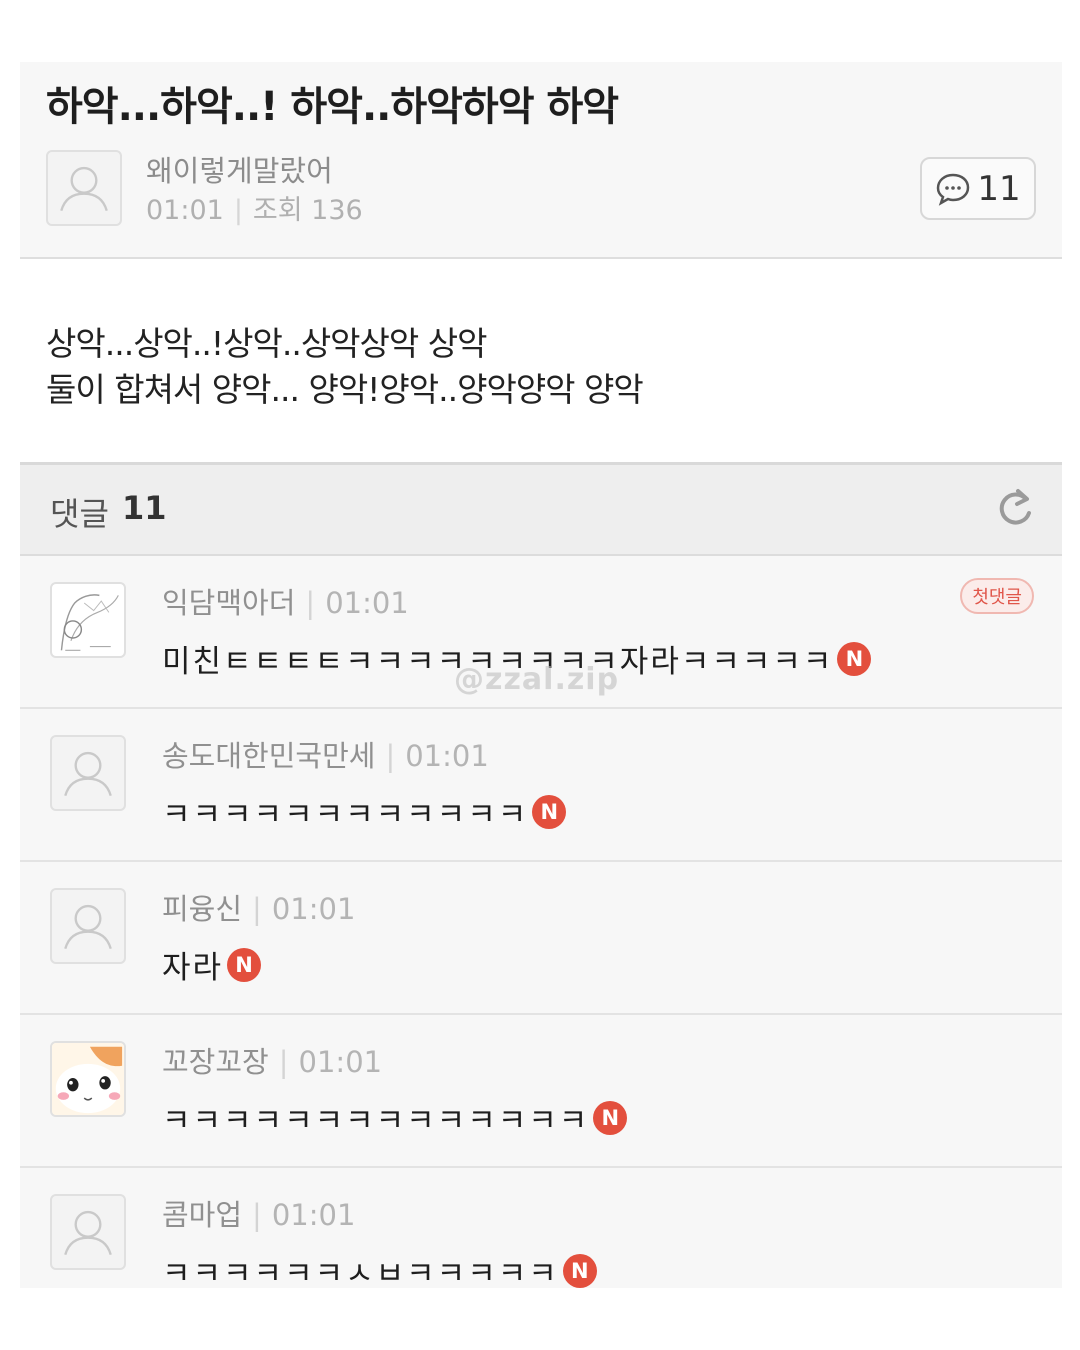  I want to click on speech-bubble-icon, so click(953, 189).